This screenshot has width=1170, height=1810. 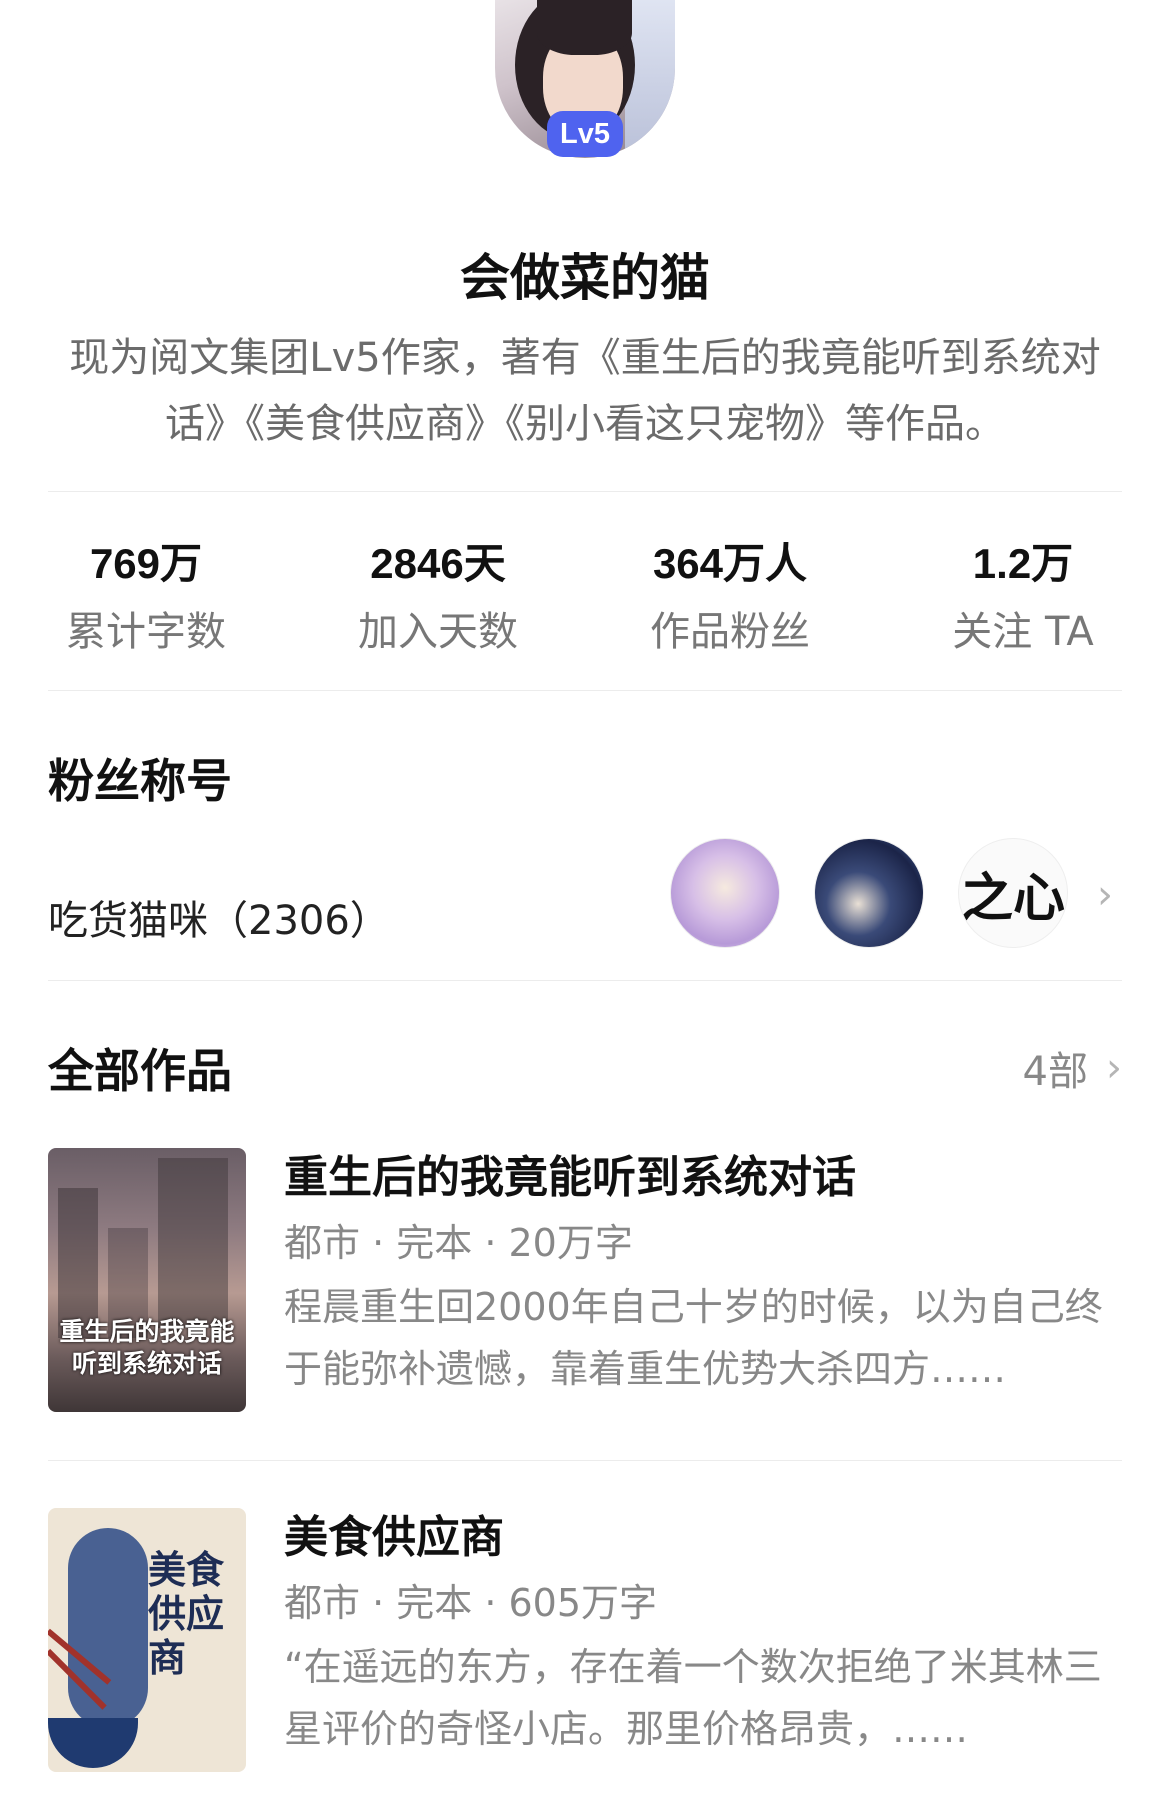 I want to click on stat-value: 364万人, so click(x=730, y=563).